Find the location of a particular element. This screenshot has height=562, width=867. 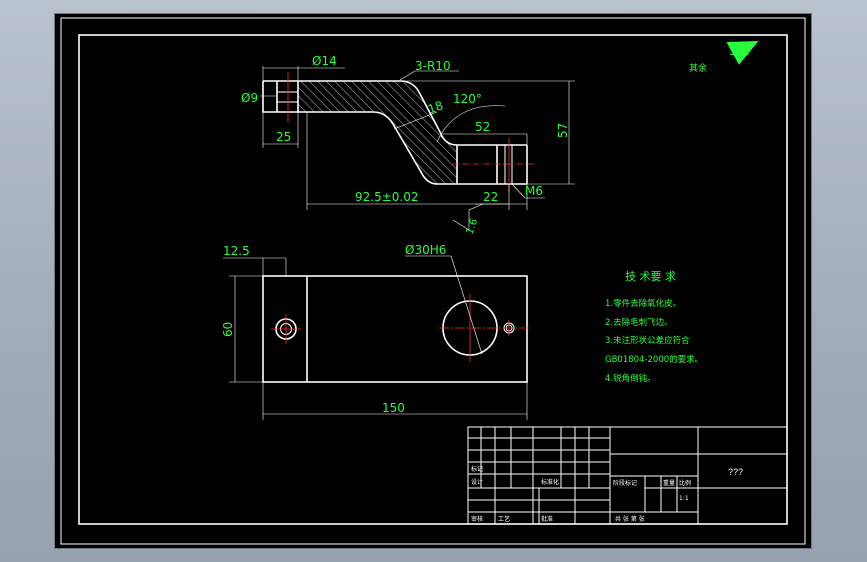

dim-len18: 18 is located at coordinates (435, 107).